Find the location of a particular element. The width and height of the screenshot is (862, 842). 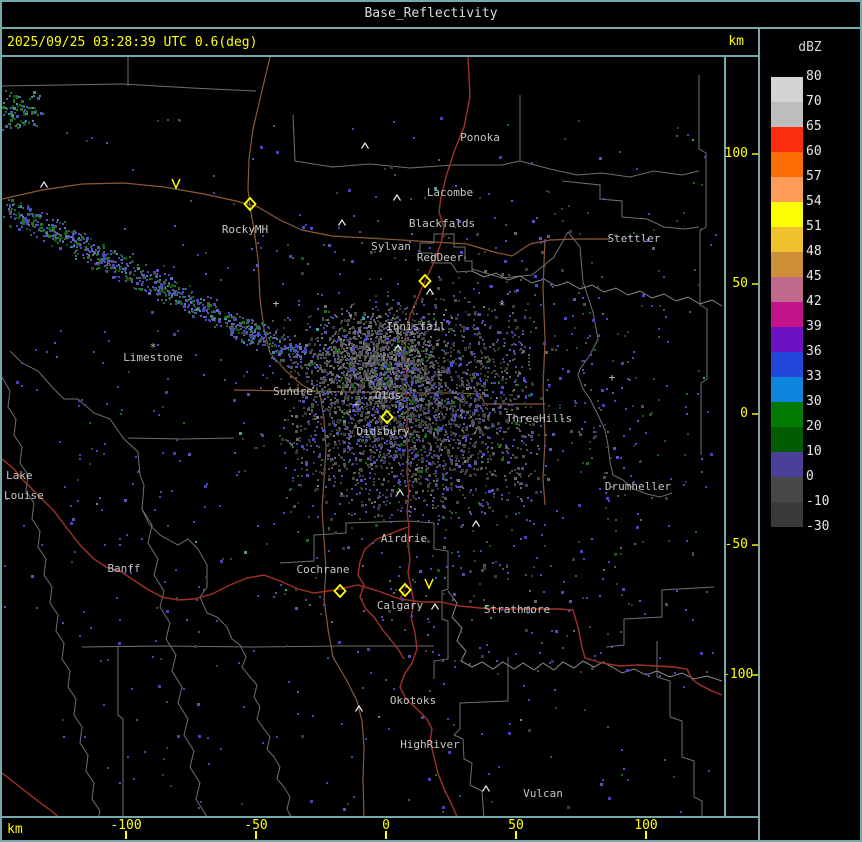

river-line is located at coordinates (597, 288).